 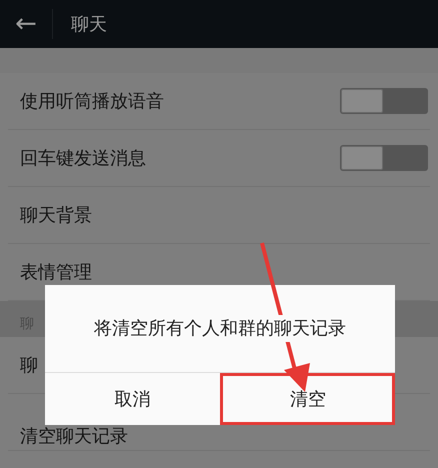 I want to click on back-button: ←, so click(x=26, y=24).